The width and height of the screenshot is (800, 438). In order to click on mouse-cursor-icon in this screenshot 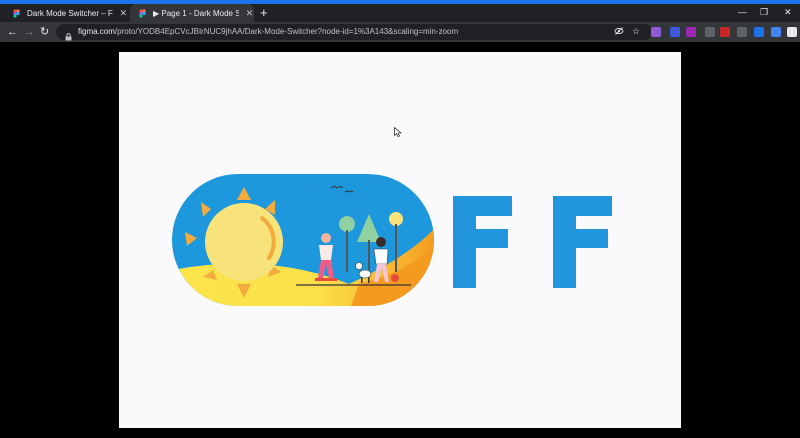, I will do `click(398, 132)`.